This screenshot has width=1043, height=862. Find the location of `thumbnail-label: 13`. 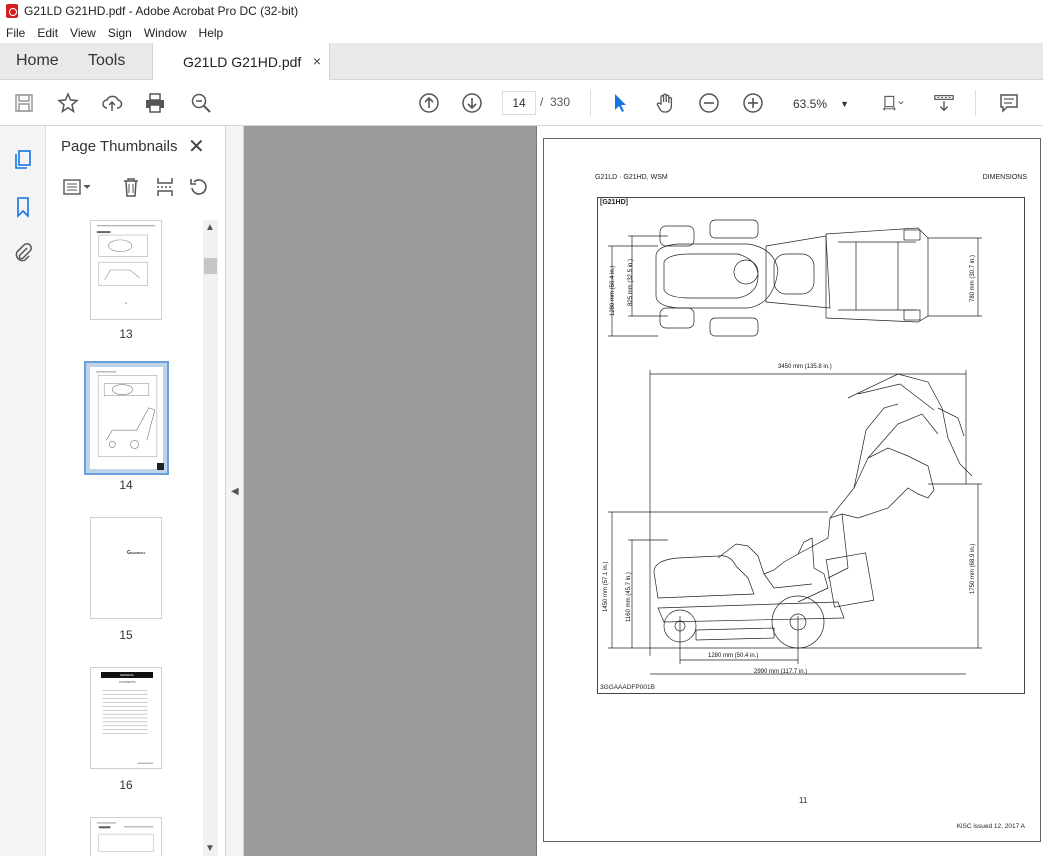

thumbnail-label: 13 is located at coordinates (126, 334).